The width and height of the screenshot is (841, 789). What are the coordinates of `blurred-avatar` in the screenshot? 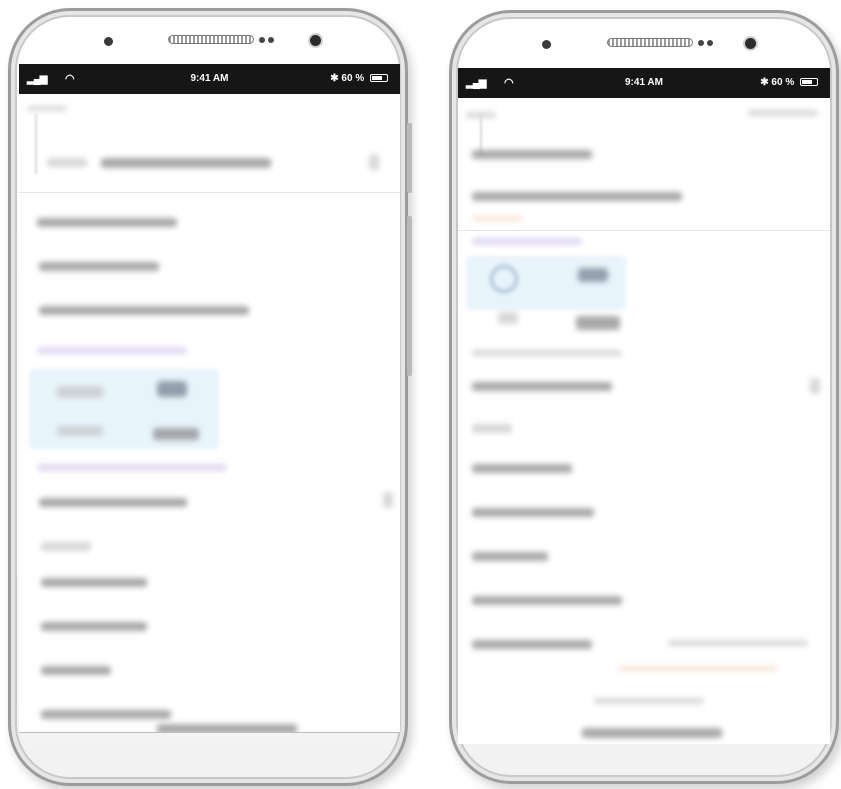 It's located at (504, 279).